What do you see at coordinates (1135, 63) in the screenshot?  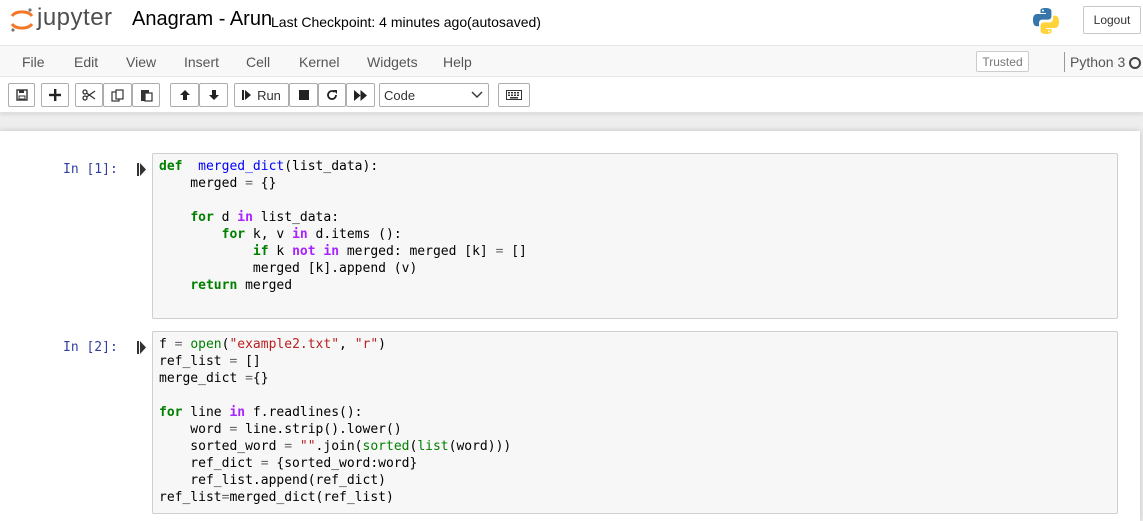 I see `kernel-status-icon` at bounding box center [1135, 63].